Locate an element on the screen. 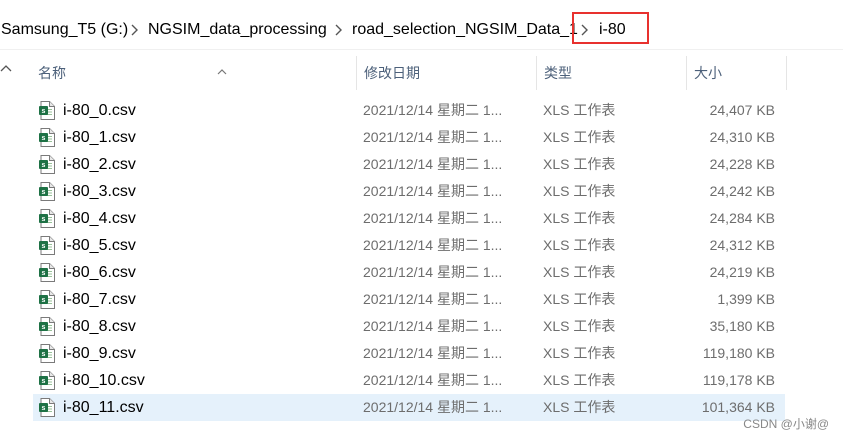 This screenshot has height=440, width=843. breadcrumb-item-current: i-80 is located at coordinates (612, 30).